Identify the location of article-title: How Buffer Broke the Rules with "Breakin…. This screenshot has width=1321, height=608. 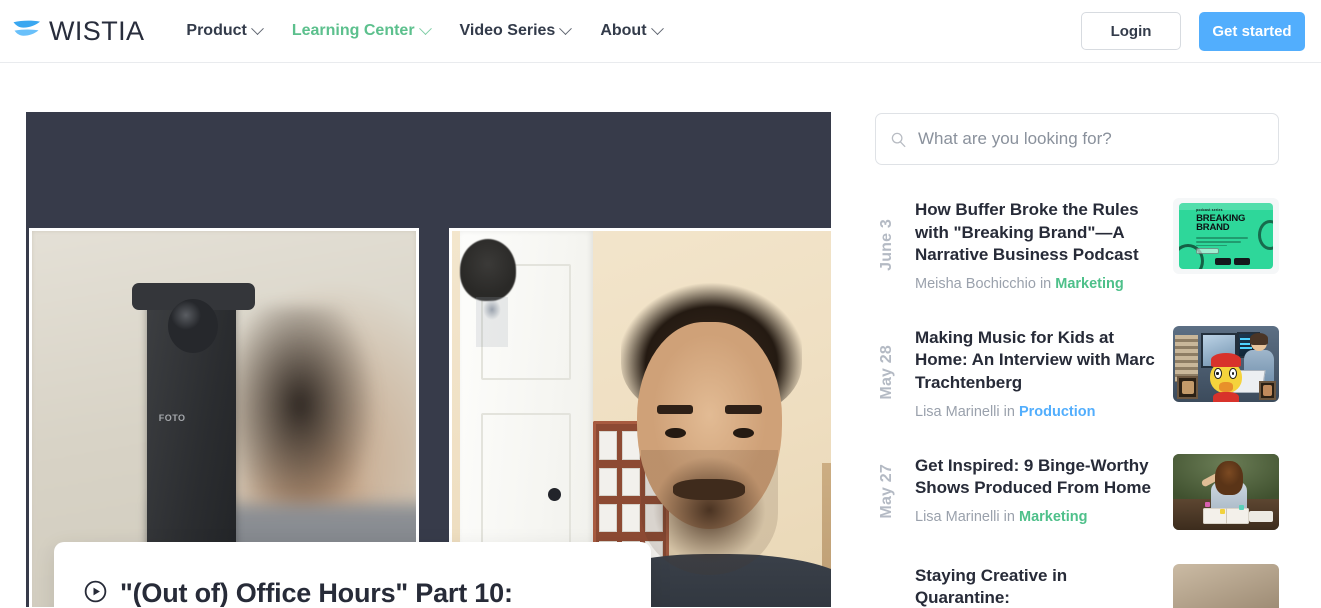
(1036, 233).